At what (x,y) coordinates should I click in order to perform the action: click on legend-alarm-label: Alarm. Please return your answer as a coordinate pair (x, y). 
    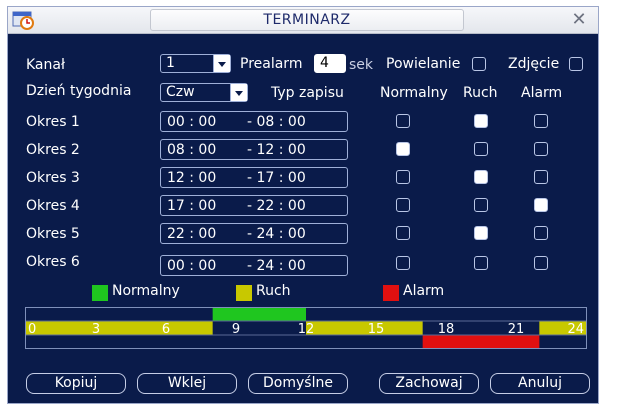
    Looking at the image, I should click on (424, 291).